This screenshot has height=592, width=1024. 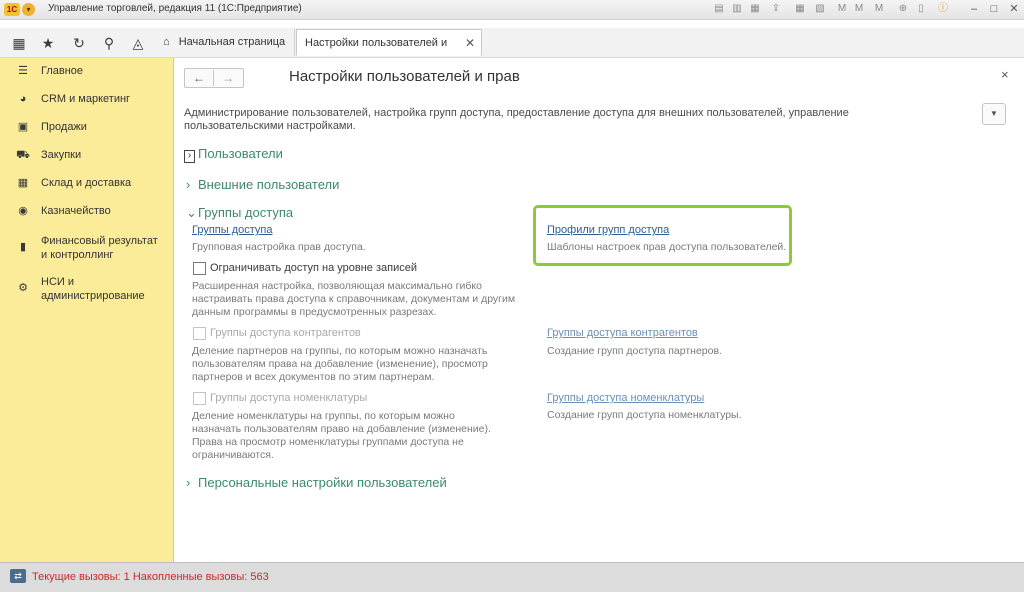 What do you see at coordinates (23, 127) in the screenshot?
I see `bag-icon: ▣` at bounding box center [23, 127].